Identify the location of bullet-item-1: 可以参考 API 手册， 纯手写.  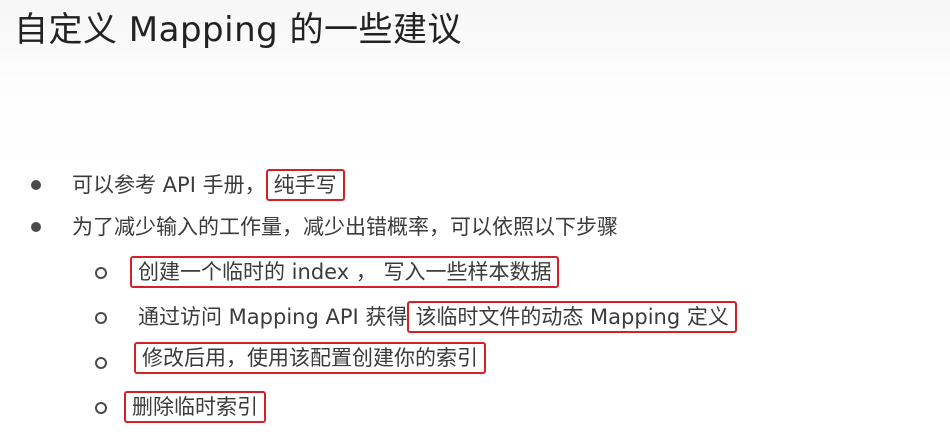
(208, 185).